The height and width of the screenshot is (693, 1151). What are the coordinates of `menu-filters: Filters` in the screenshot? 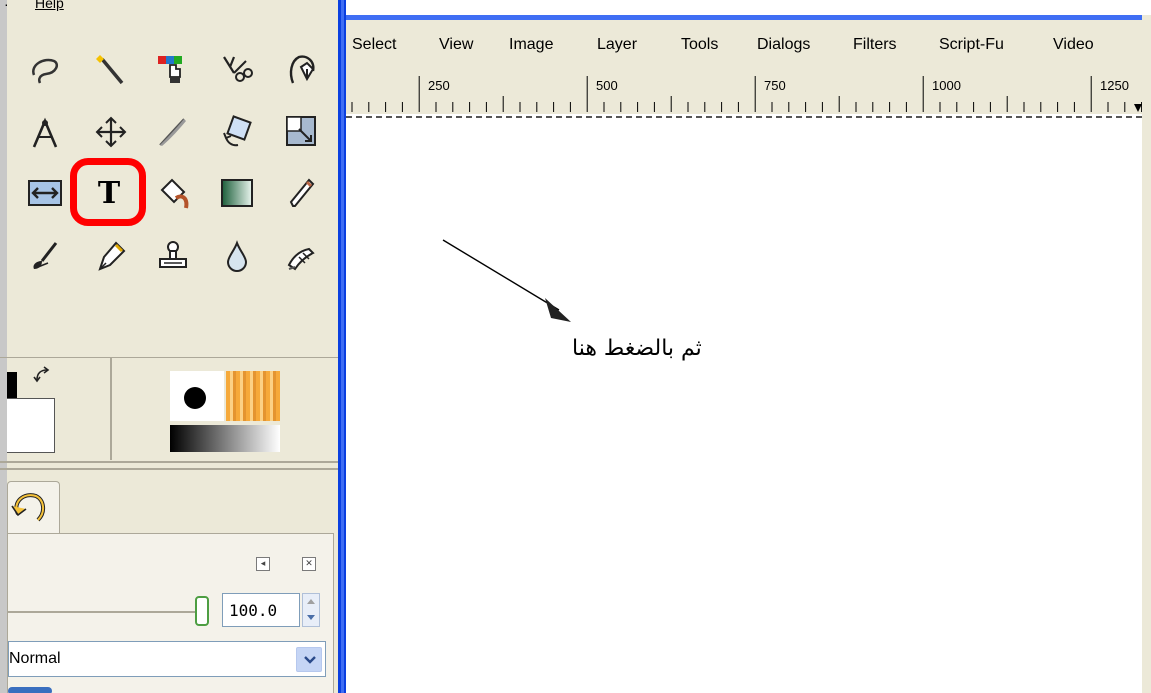 It's located at (875, 45).